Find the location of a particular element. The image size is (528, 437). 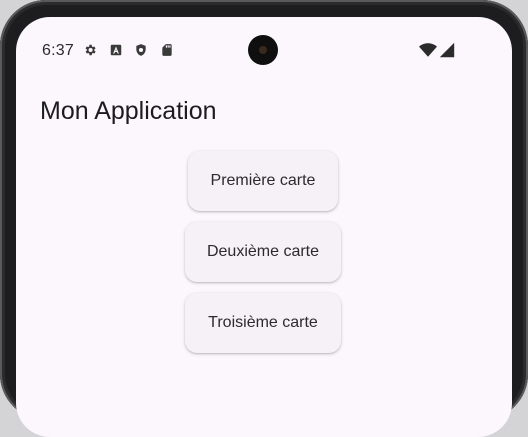

shield-icon is located at coordinates (141, 50).